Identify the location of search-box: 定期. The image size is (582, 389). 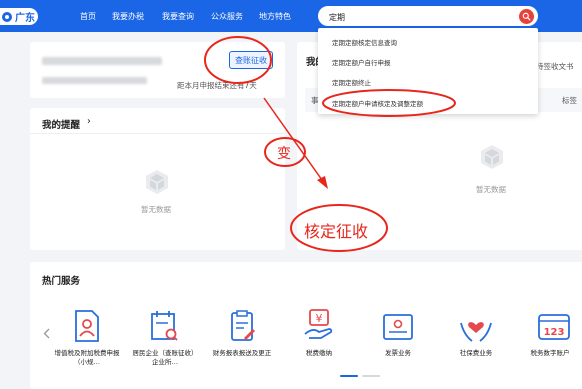
(428, 16).